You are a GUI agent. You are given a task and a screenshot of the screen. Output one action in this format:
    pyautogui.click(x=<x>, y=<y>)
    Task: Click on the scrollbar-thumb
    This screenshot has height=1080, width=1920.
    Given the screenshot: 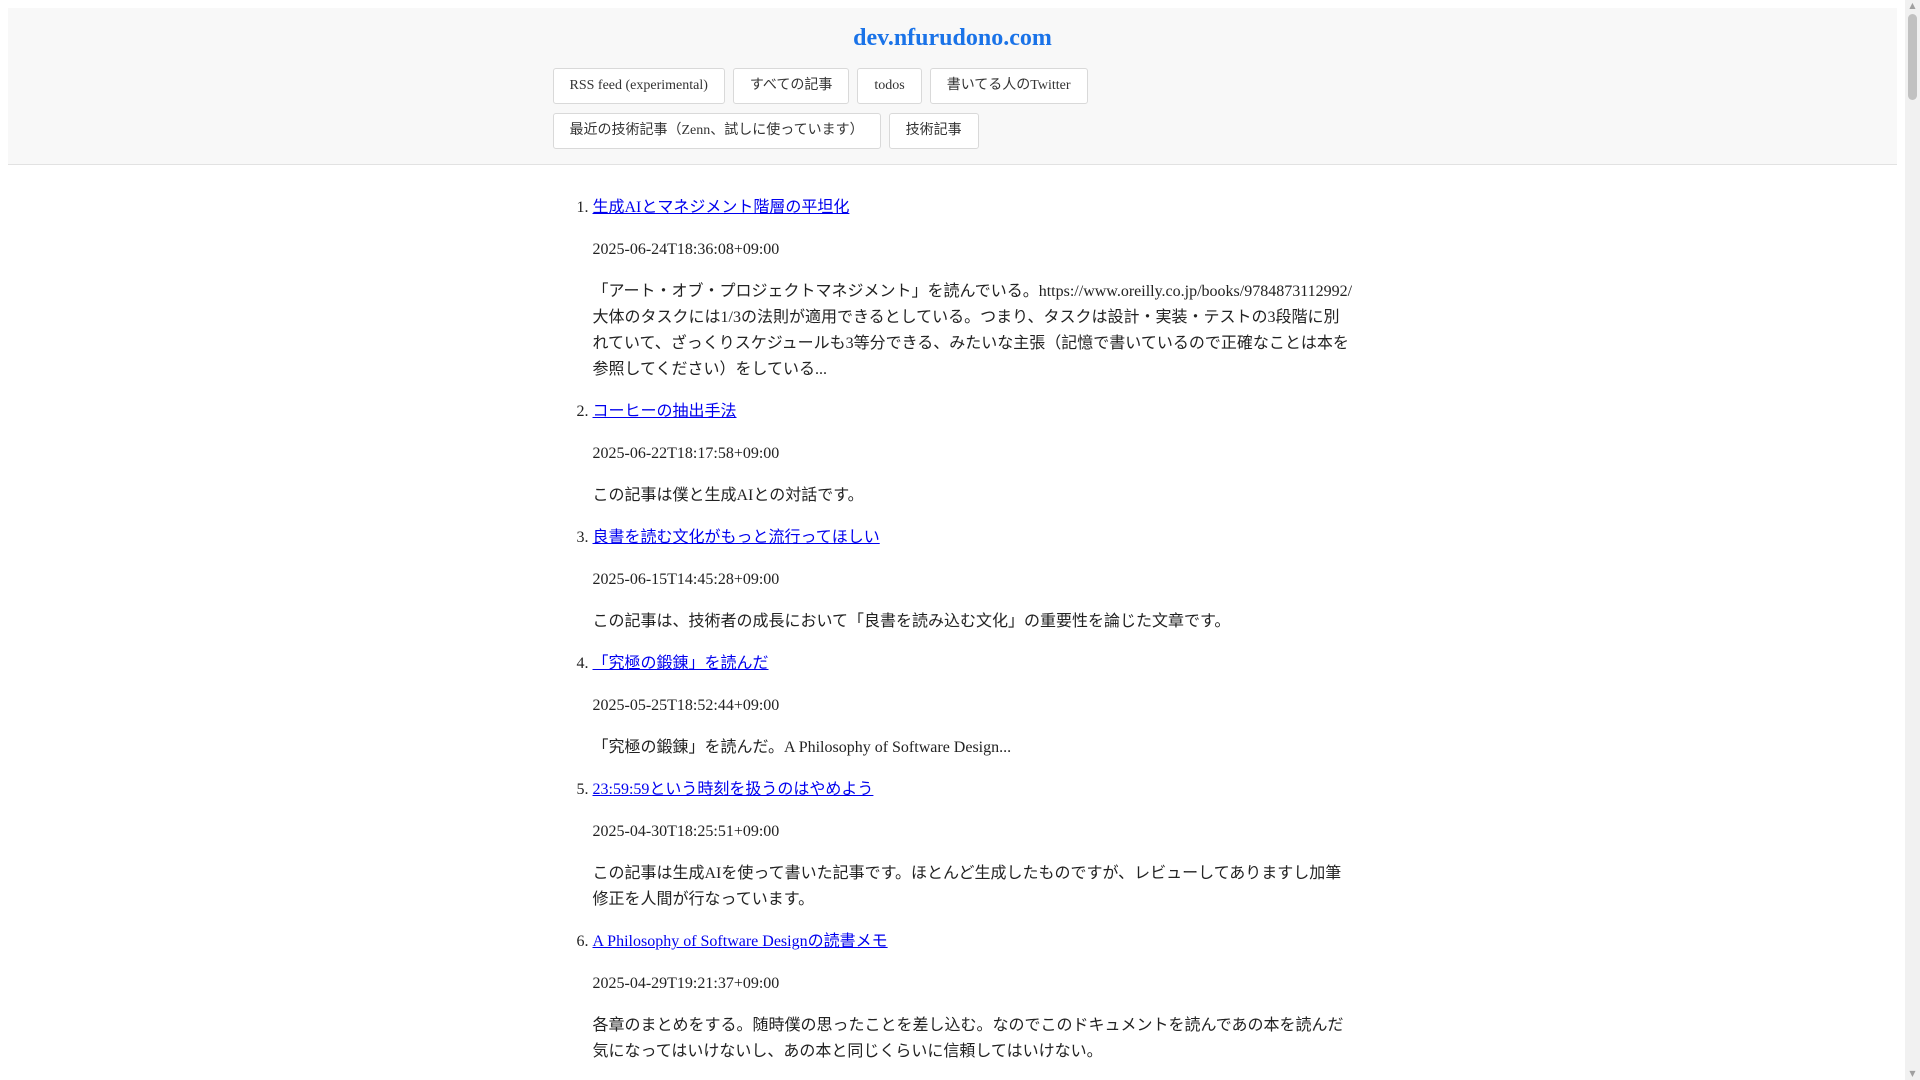 What is the action you would take?
    pyautogui.click(x=1912, y=57)
    